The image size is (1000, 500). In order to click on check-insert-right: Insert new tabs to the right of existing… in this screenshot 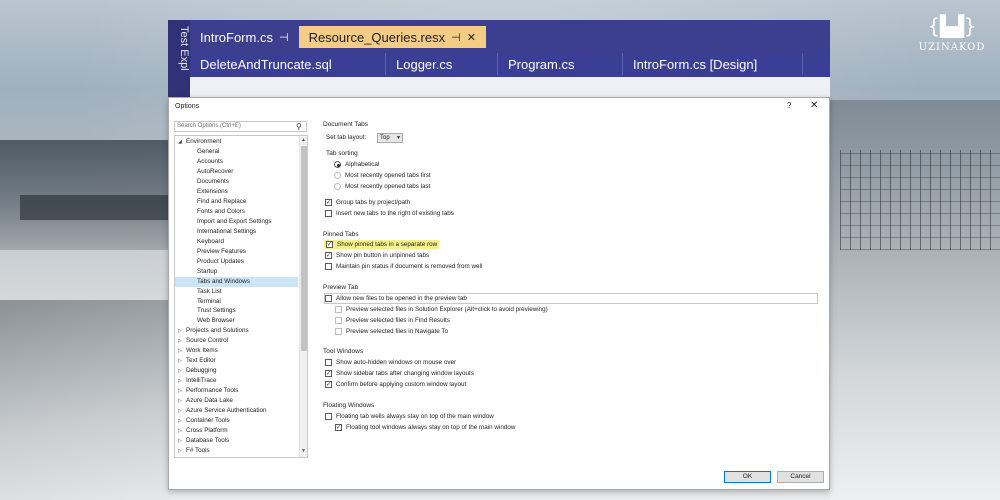, I will do `click(389, 213)`.